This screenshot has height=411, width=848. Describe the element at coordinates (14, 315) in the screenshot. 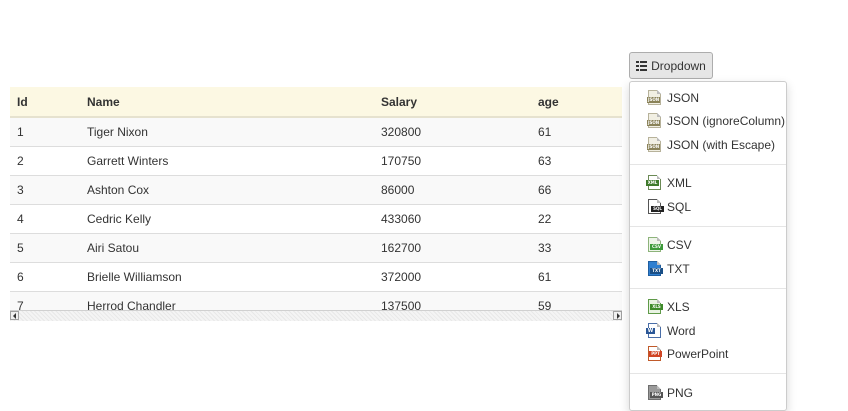

I see `scroll-left-arrow` at that location.